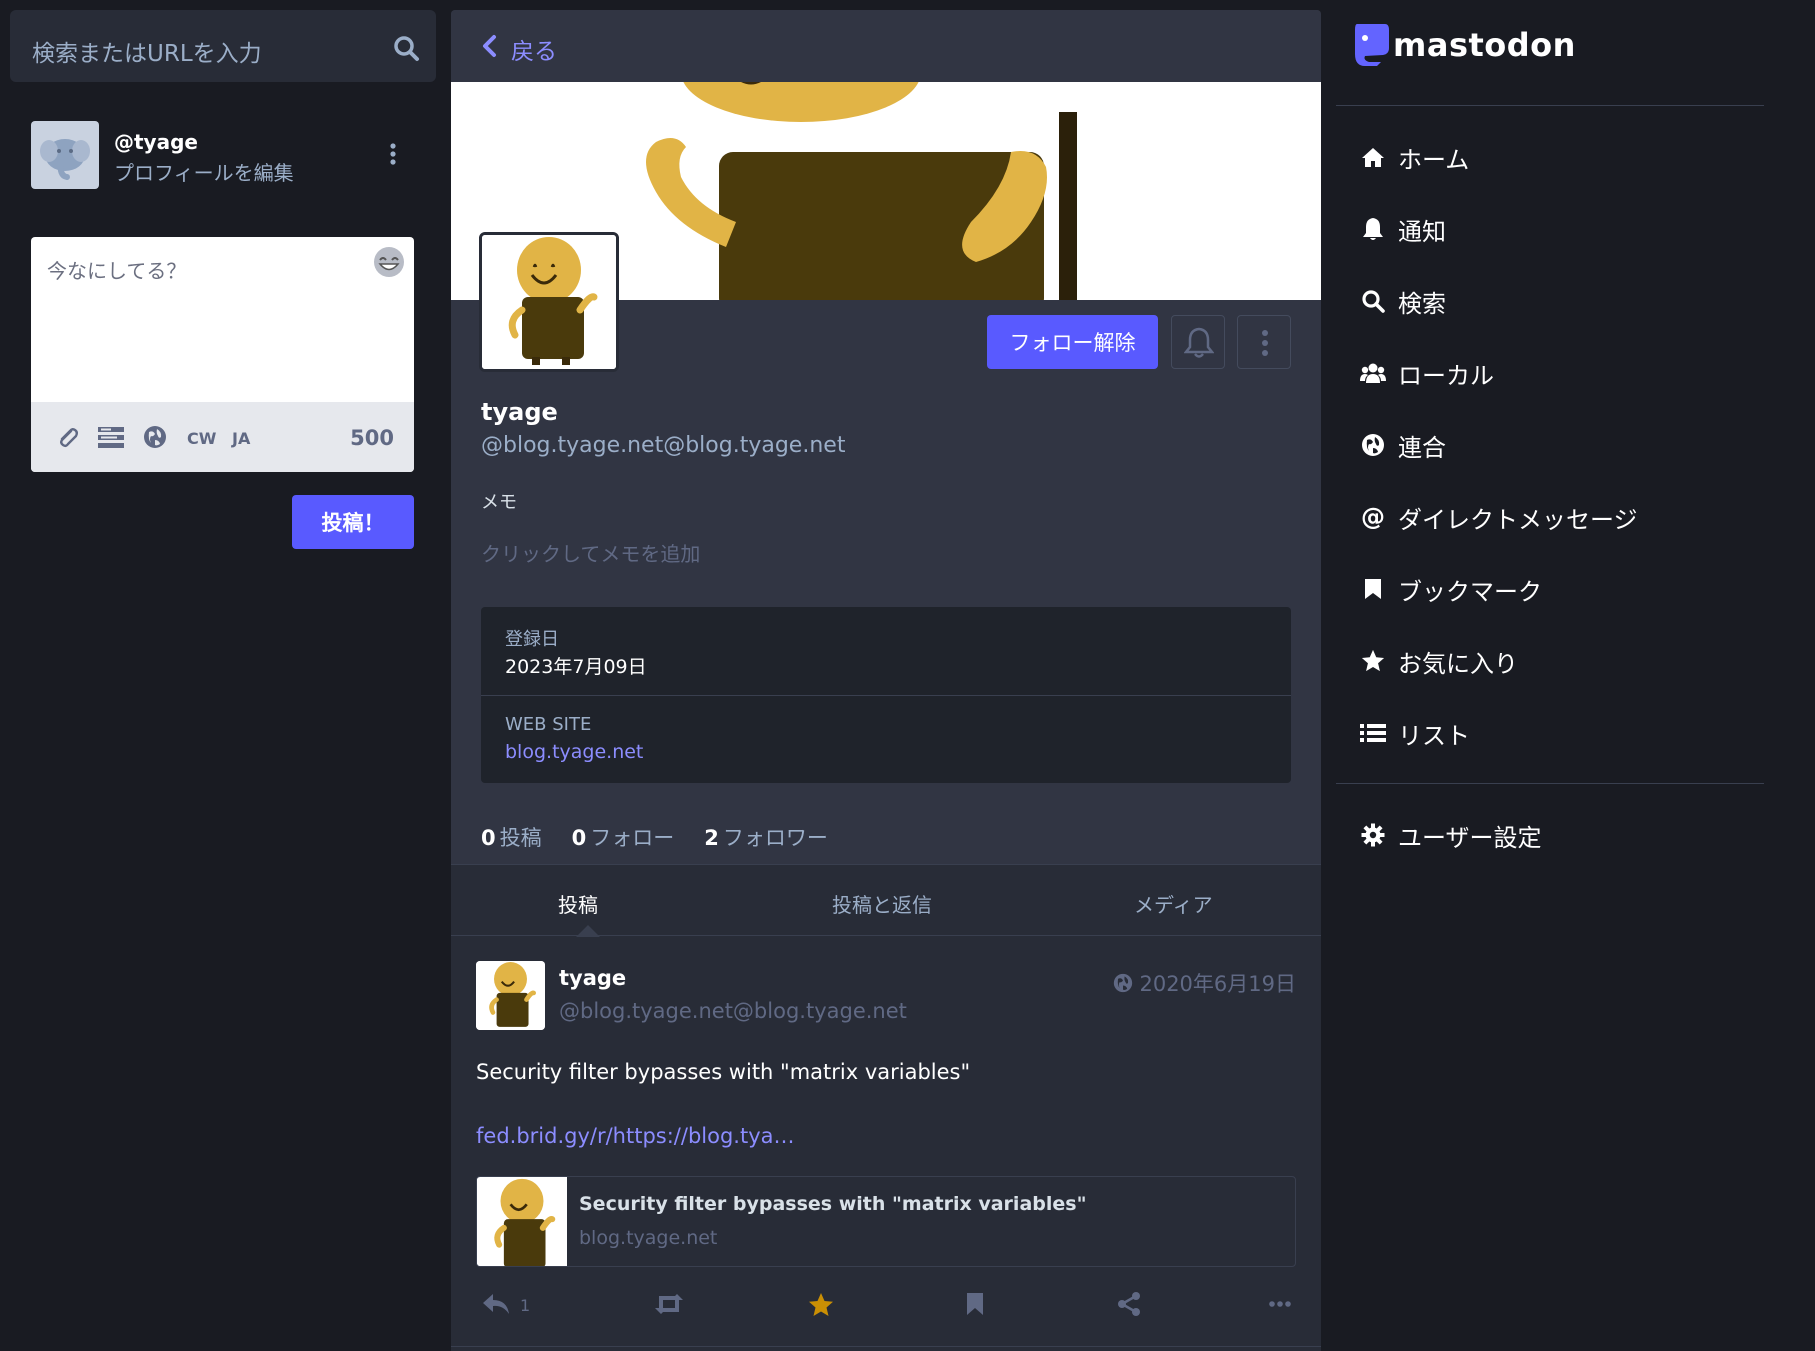 This screenshot has height=1351, width=1815. I want to click on compose-toolbar: CW JA 500, so click(222, 437).